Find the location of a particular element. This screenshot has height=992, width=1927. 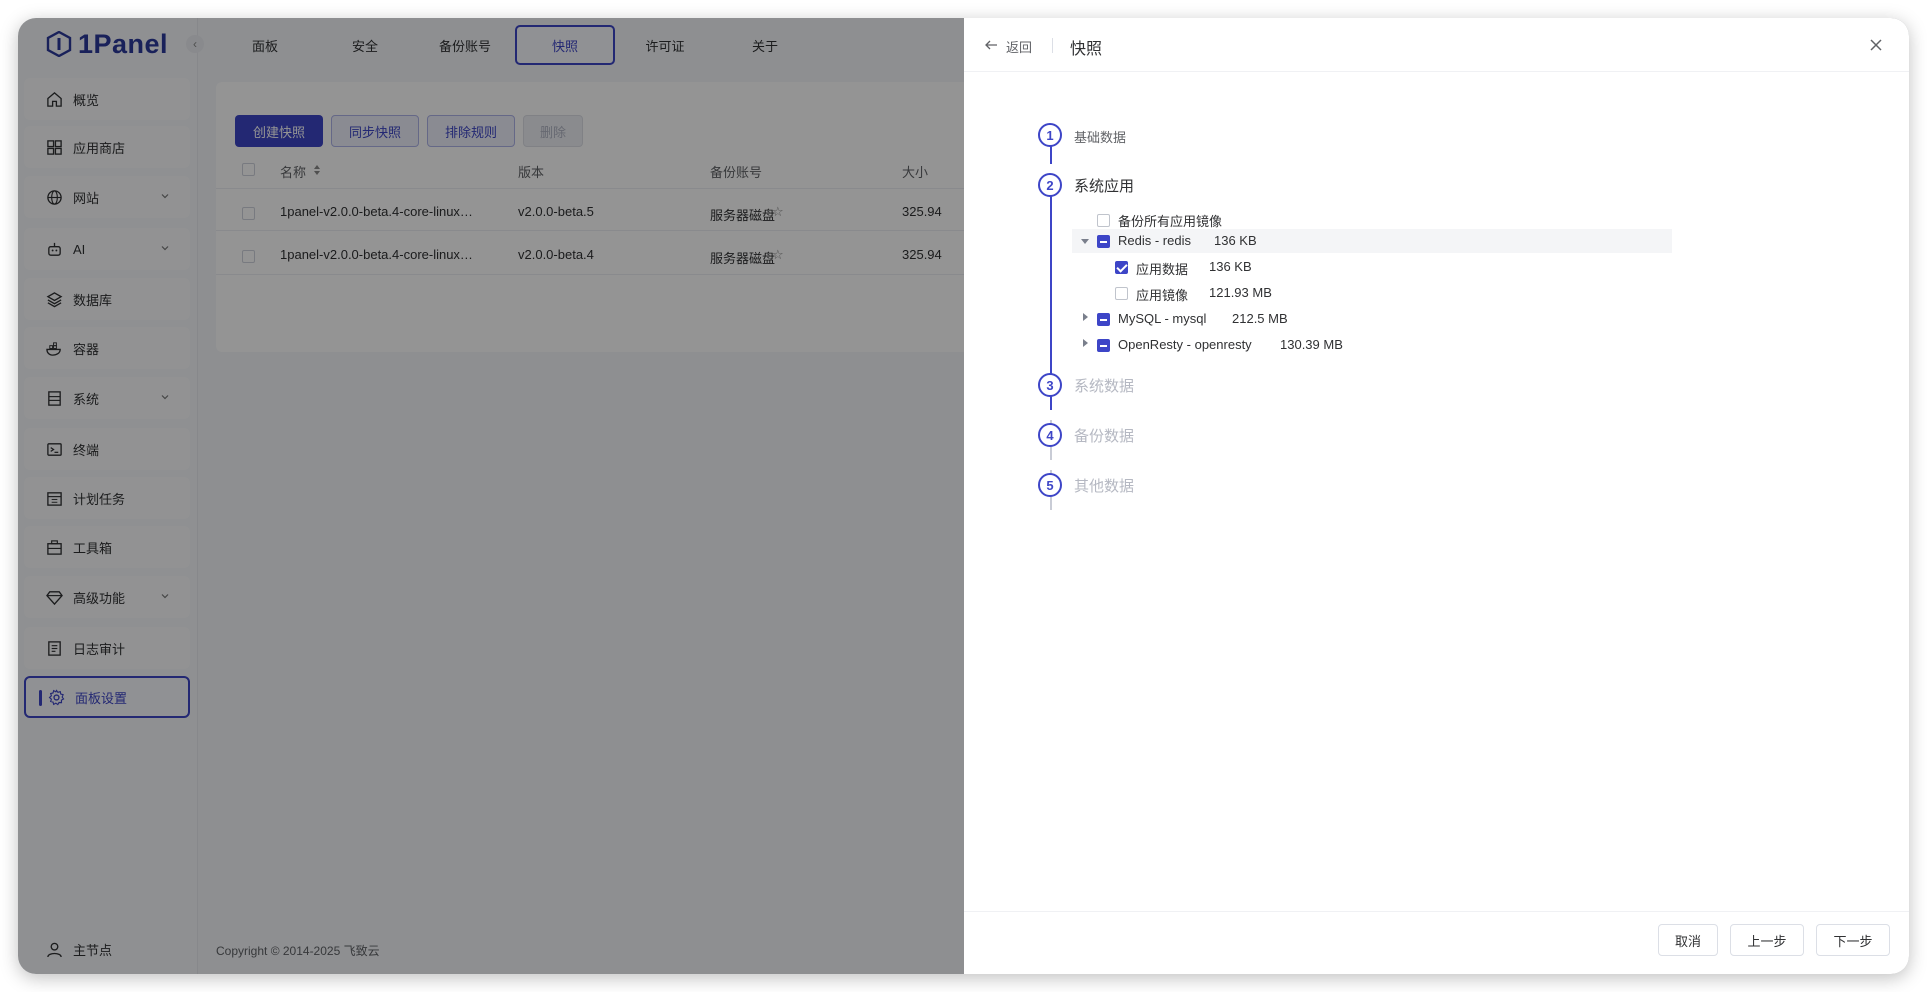

drawer-header: 返回 快照 is located at coordinates (1436, 45).